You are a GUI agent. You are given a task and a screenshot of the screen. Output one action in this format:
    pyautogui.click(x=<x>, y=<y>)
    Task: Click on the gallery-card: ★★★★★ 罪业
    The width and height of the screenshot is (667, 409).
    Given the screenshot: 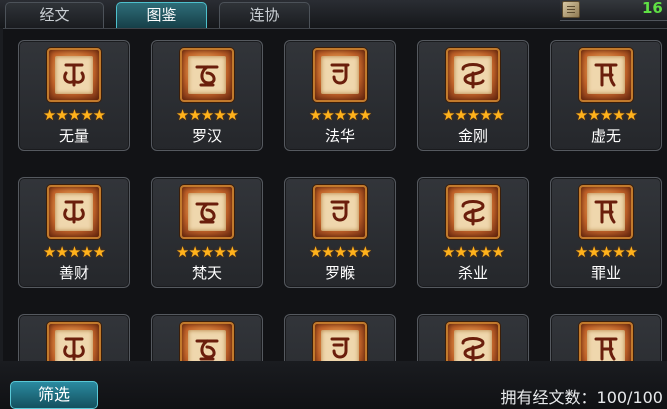 What is the action you would take?
    pyautogui.click(x=606, y=232)
    